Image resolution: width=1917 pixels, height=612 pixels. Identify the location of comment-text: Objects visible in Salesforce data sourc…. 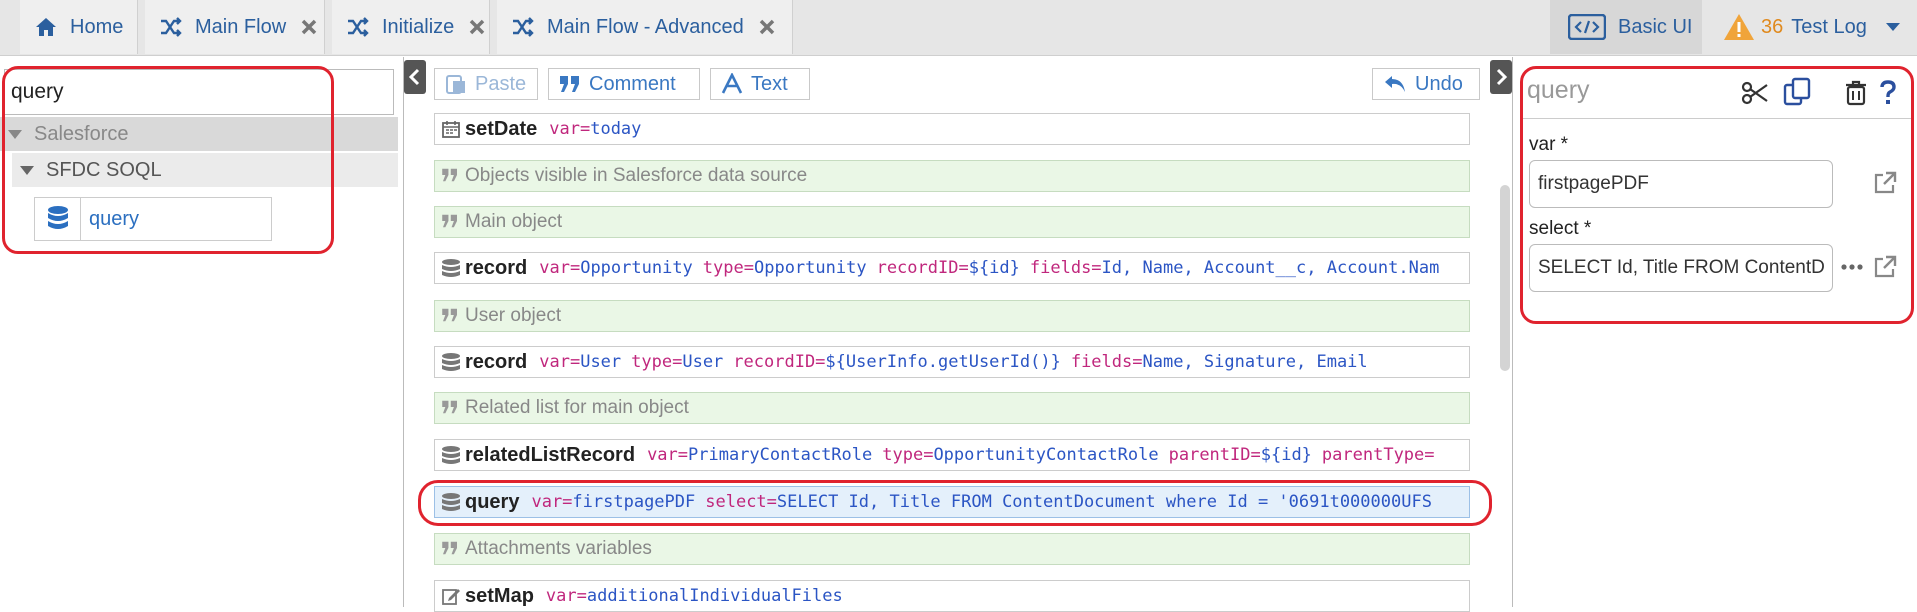
(636, 175).